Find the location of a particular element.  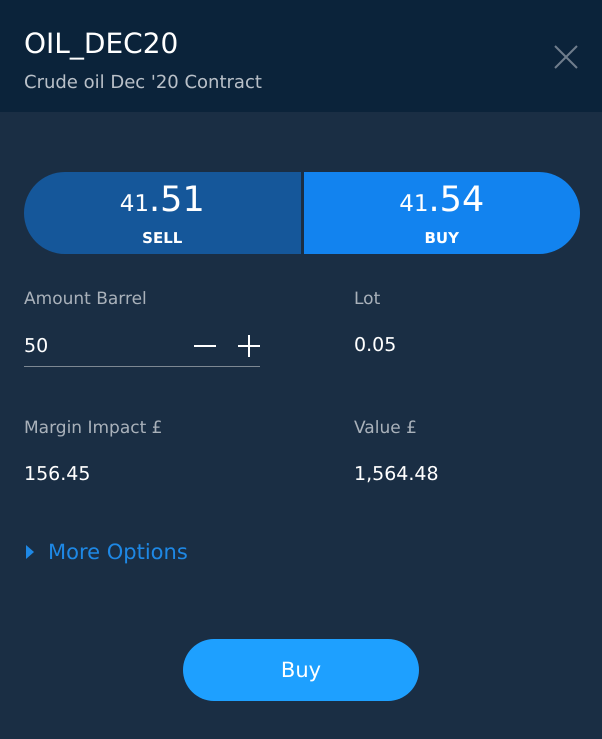

field-value: 156.45 is located at coordinates (57, 474).